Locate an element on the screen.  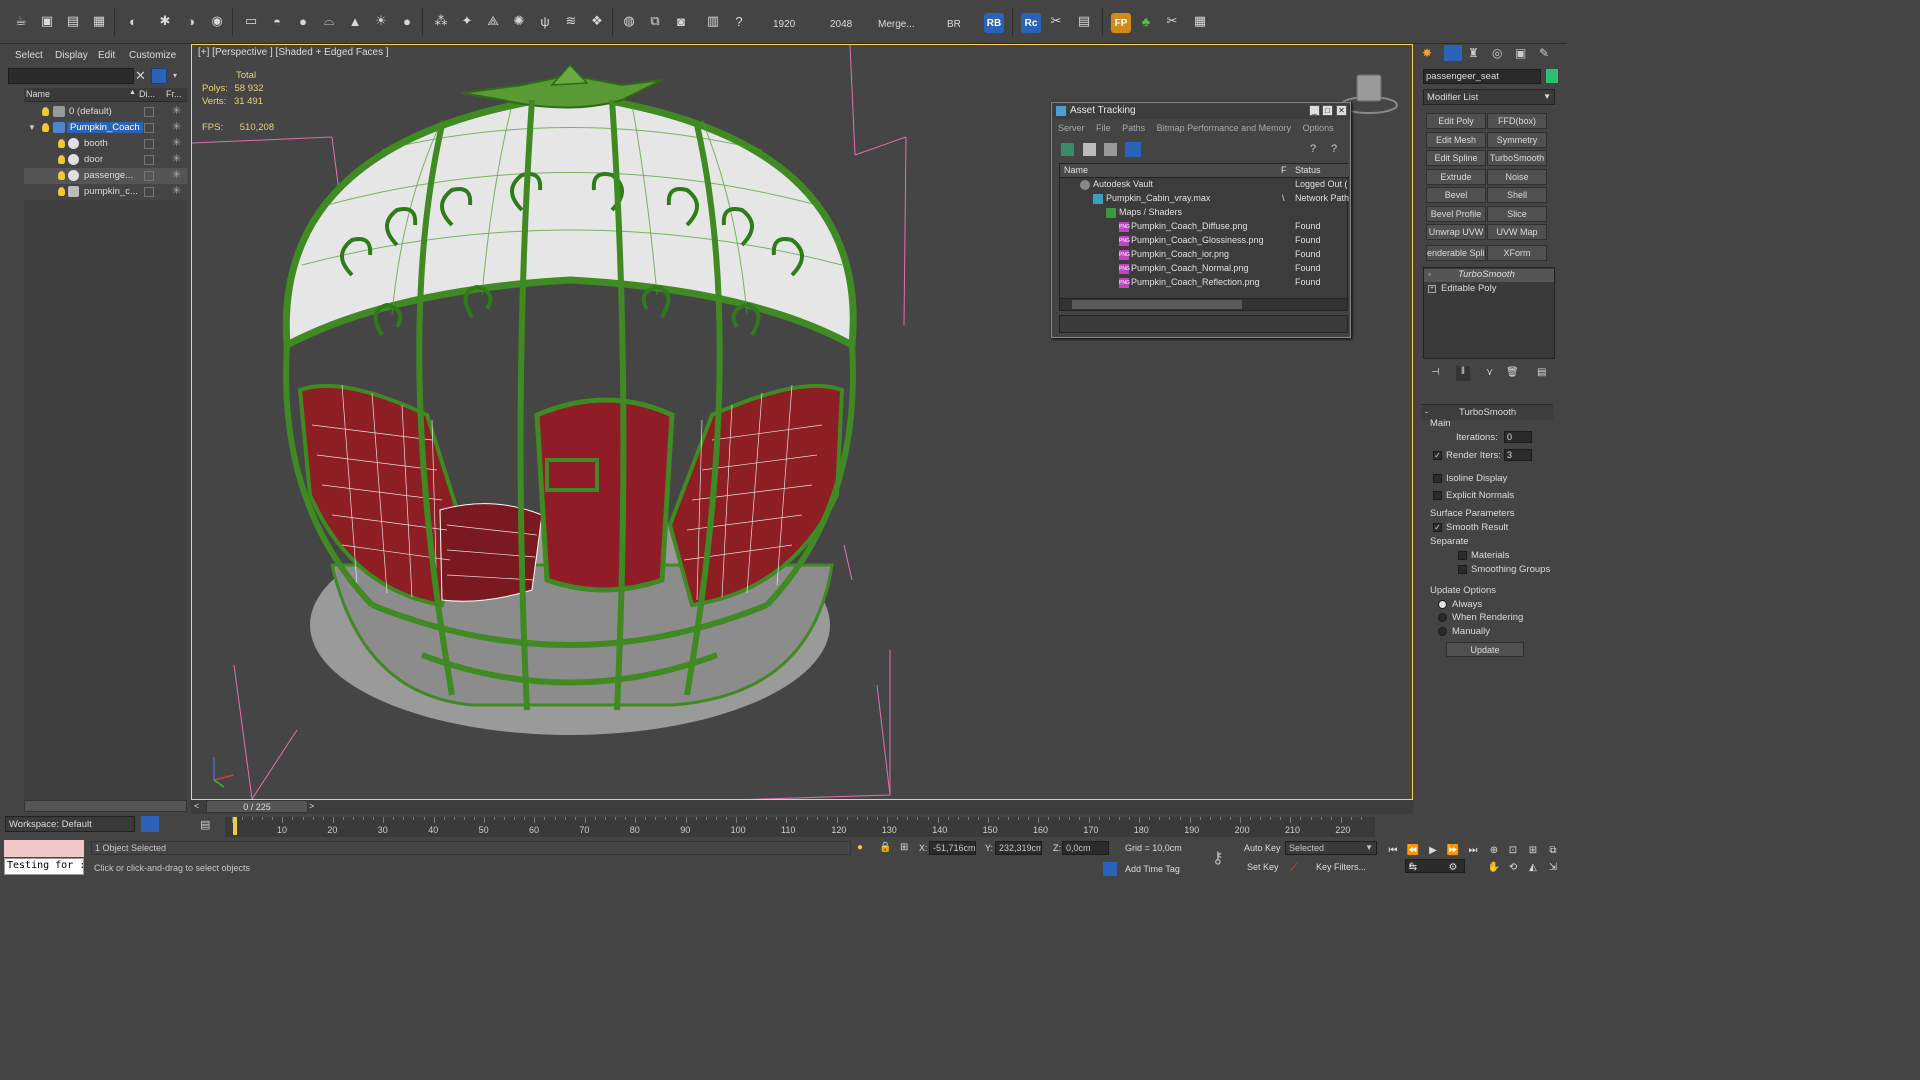
time-slider: < 0 / 225 > is located at coordinates (802, 807).